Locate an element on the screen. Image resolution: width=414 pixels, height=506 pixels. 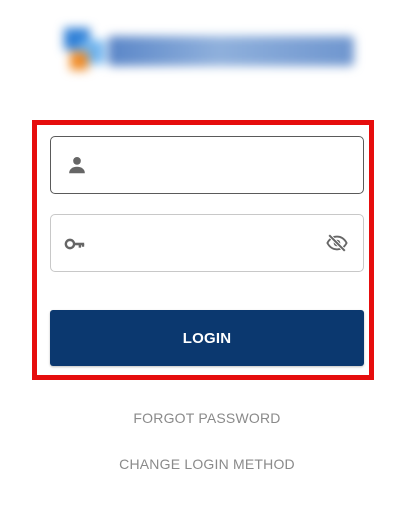
key-icon is located at coordinates (74, 244).